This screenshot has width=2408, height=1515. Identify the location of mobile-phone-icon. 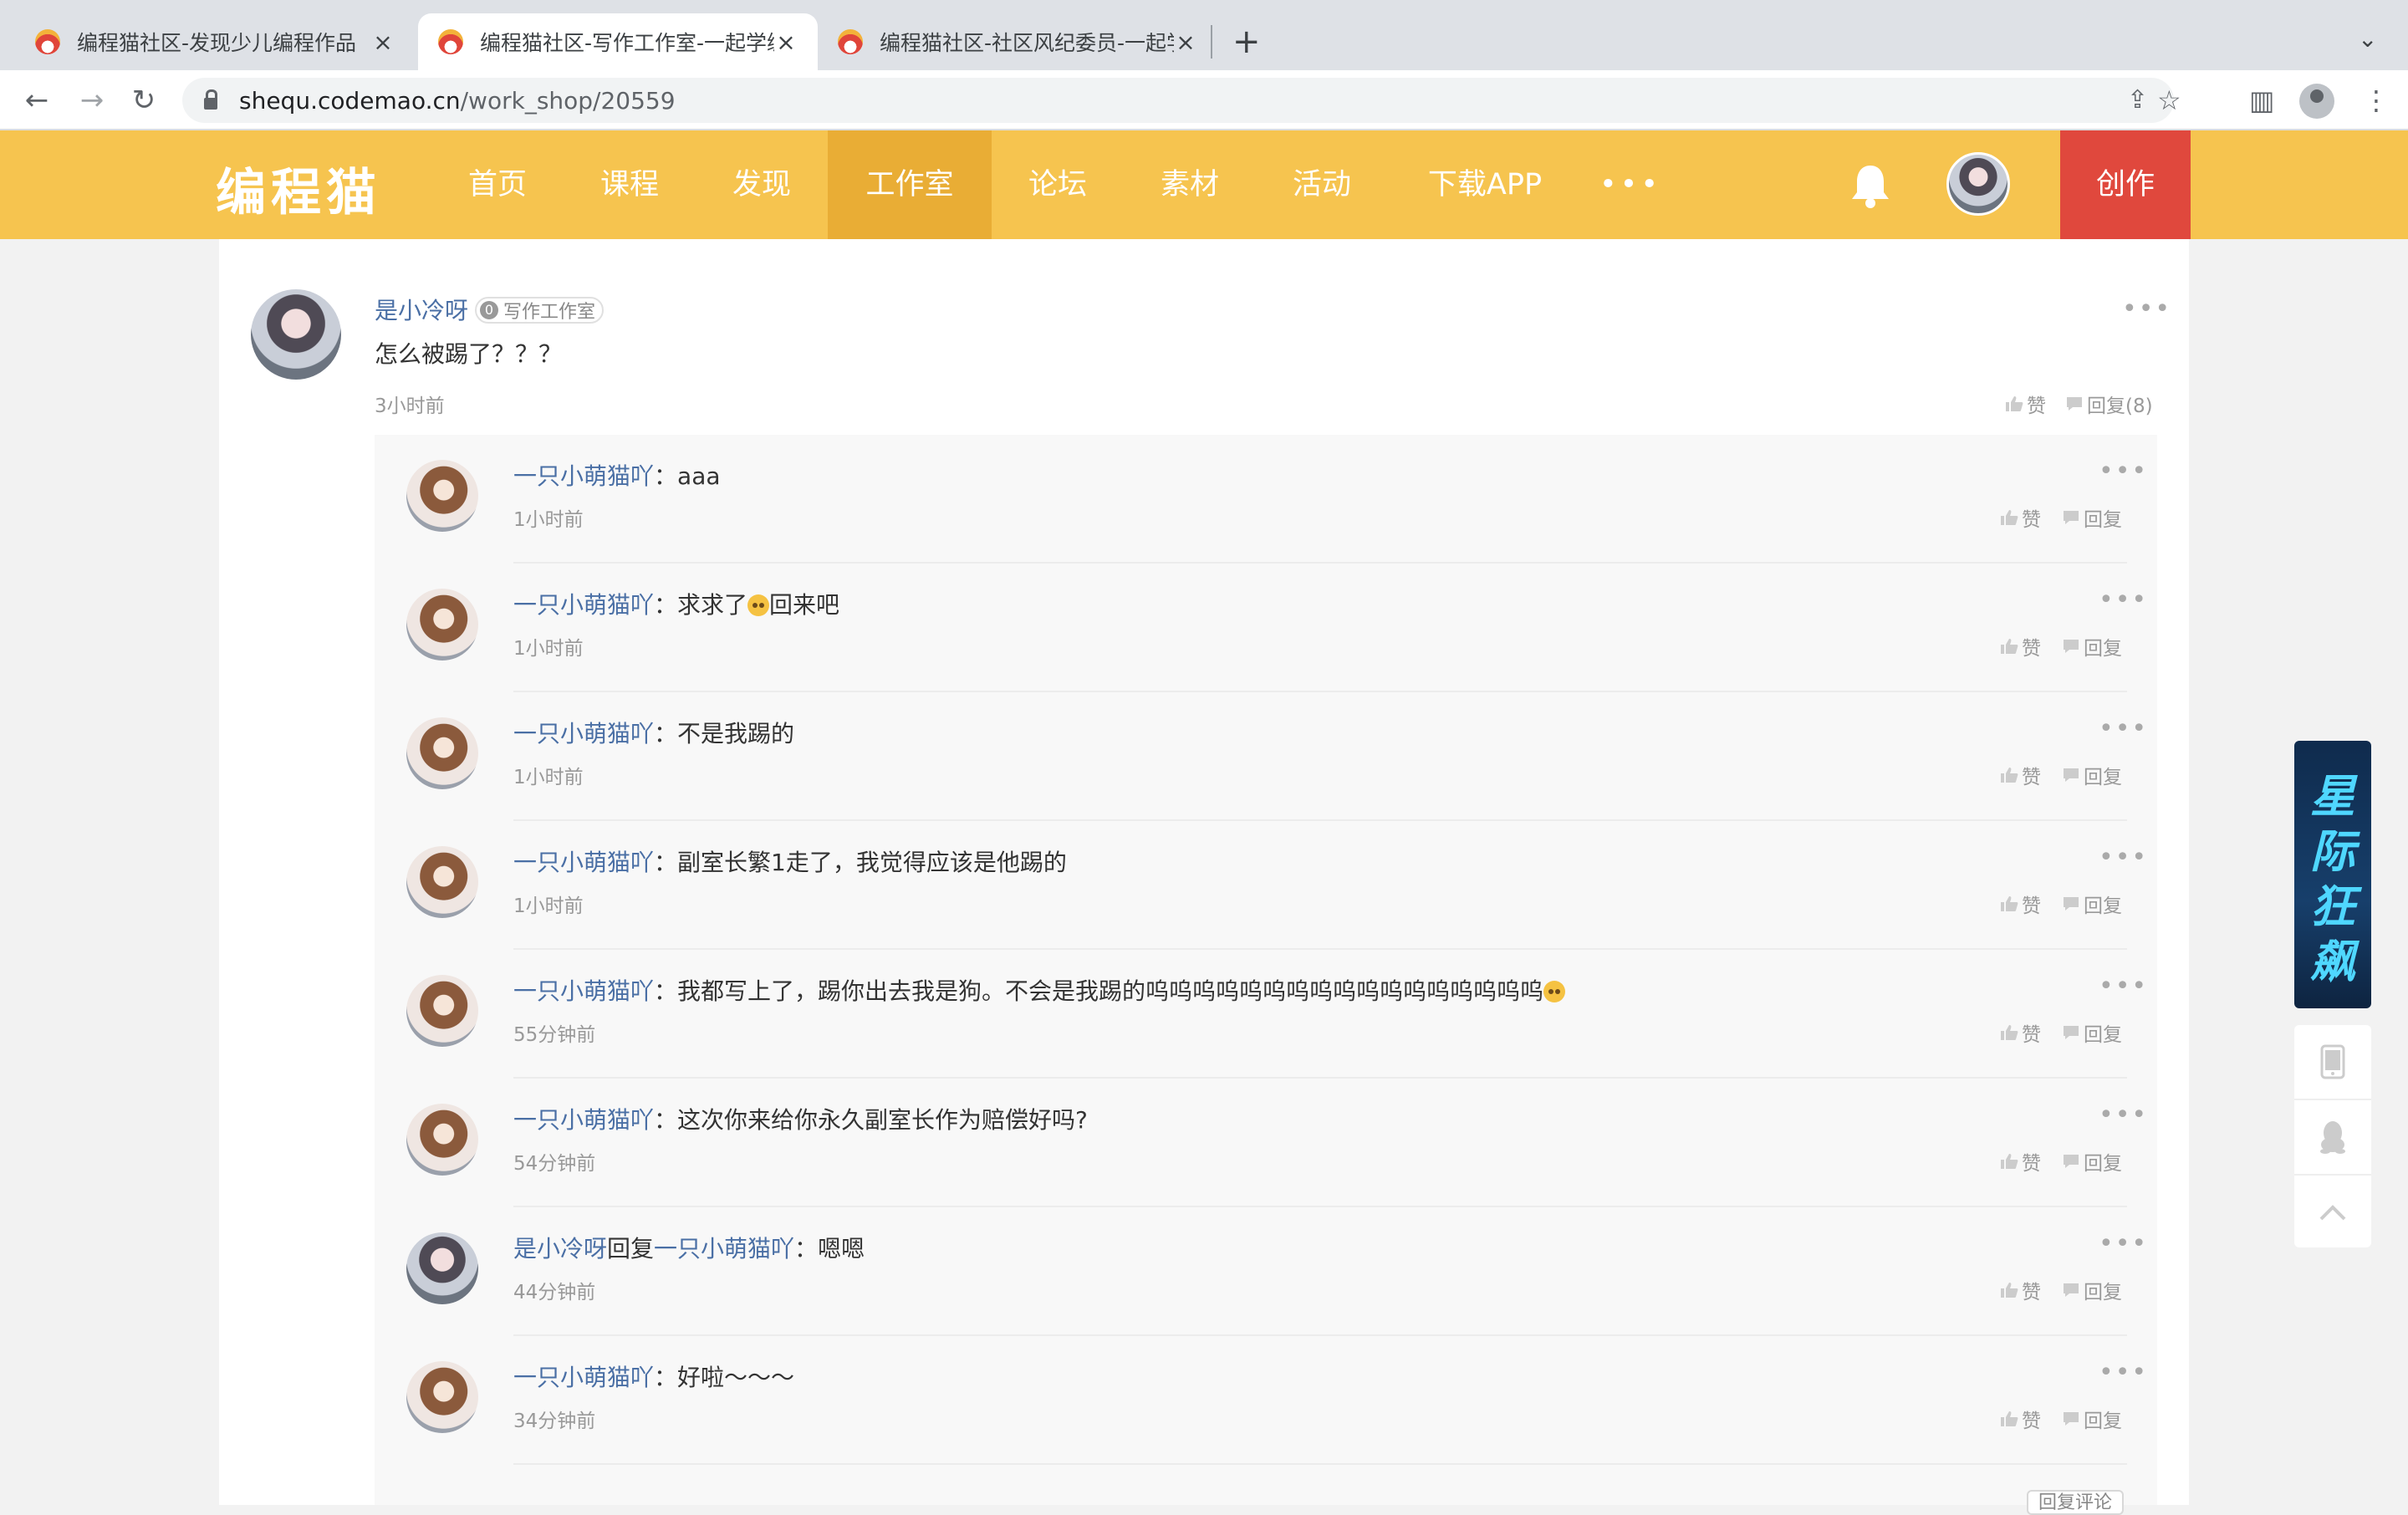
(2332, 1061).